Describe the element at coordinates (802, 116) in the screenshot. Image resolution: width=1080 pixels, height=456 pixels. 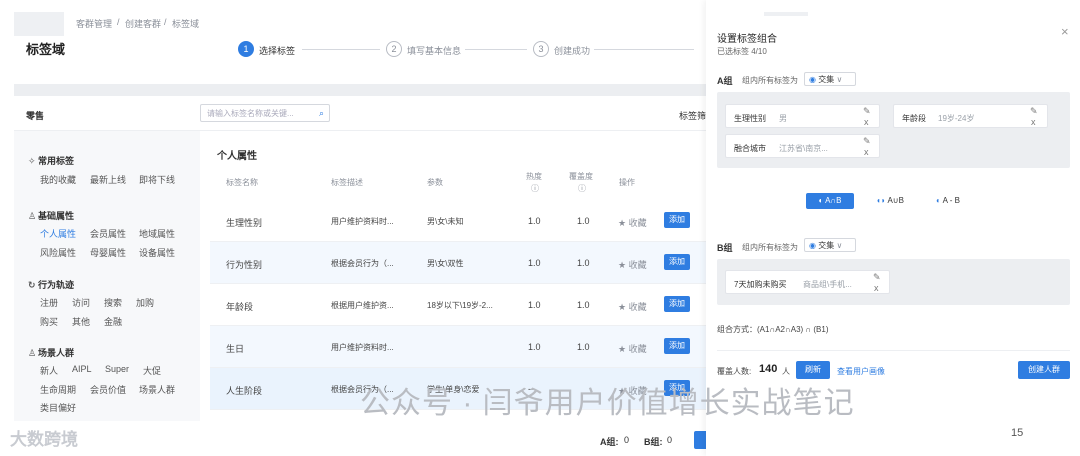
I see `tag-chip: 生理性别 男 ✎ x` at that location.